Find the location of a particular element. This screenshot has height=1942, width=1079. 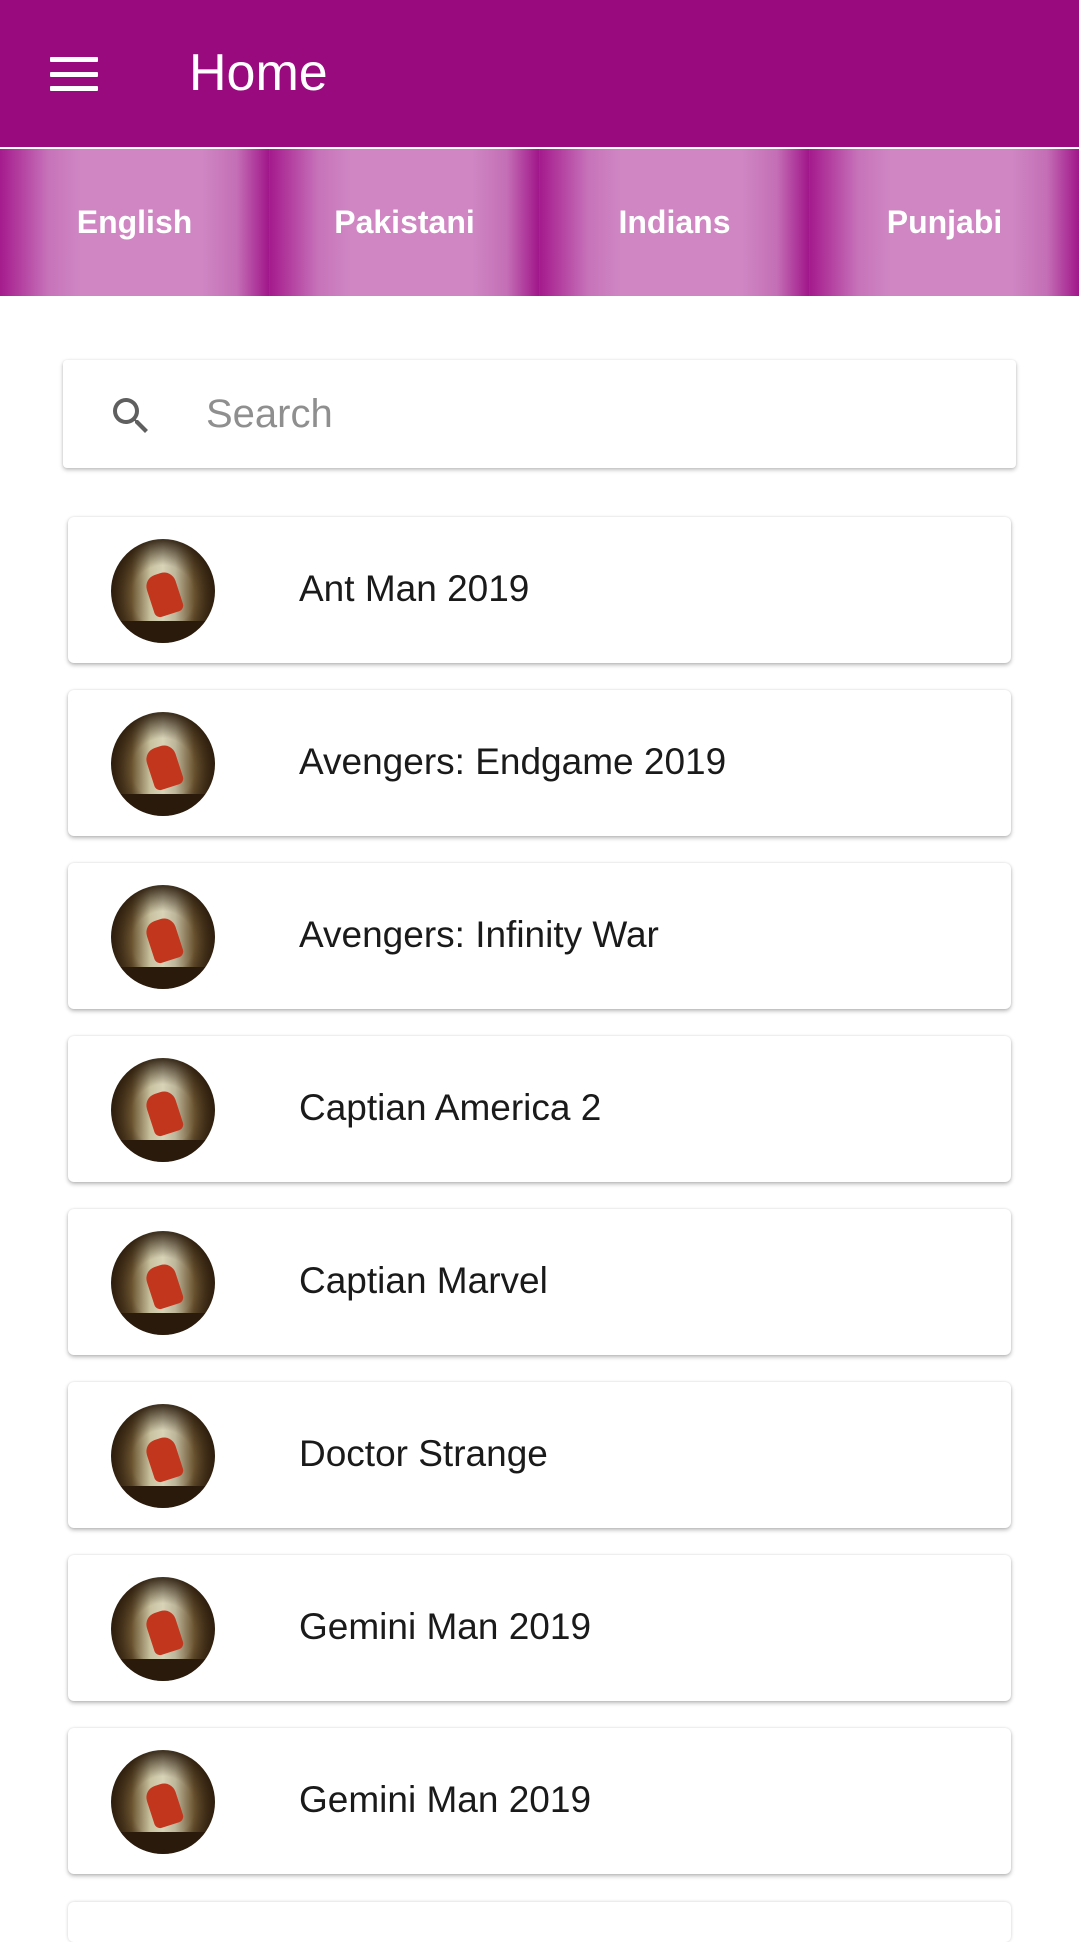

list-item: Ant Man 2019 is located at coordinates (539, 590).